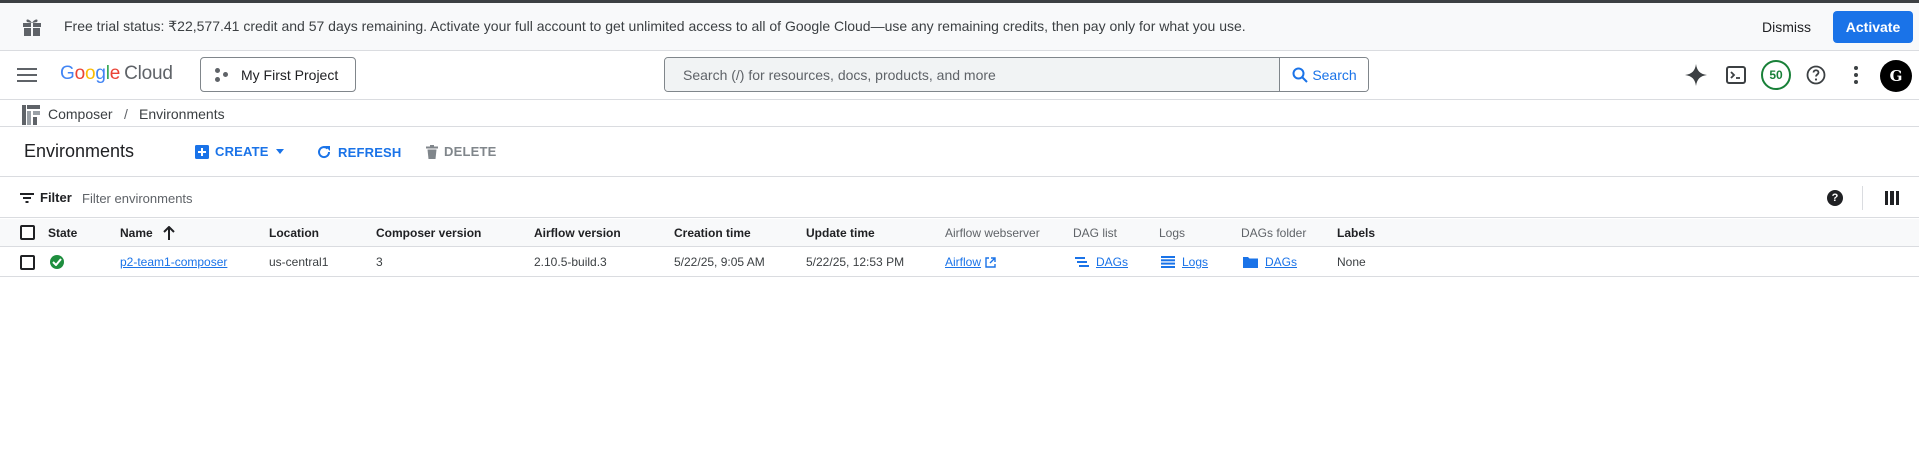  I want to click on arrow-up-icon, so click(168, 233).